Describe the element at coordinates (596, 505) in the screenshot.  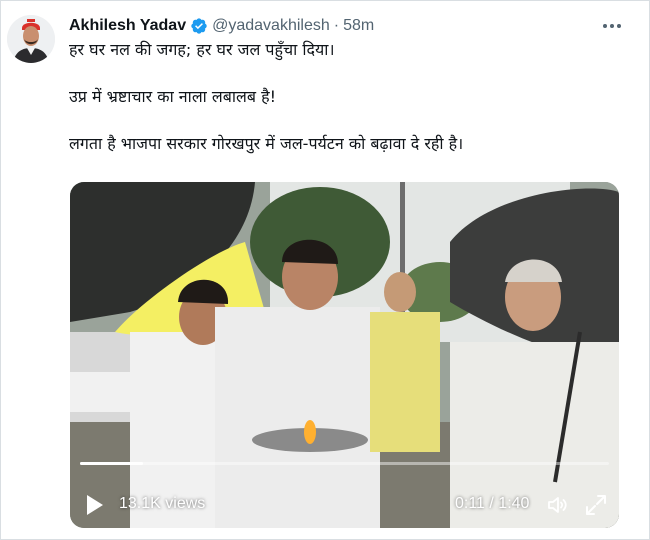
I see `fullscreen-icon` at that location.